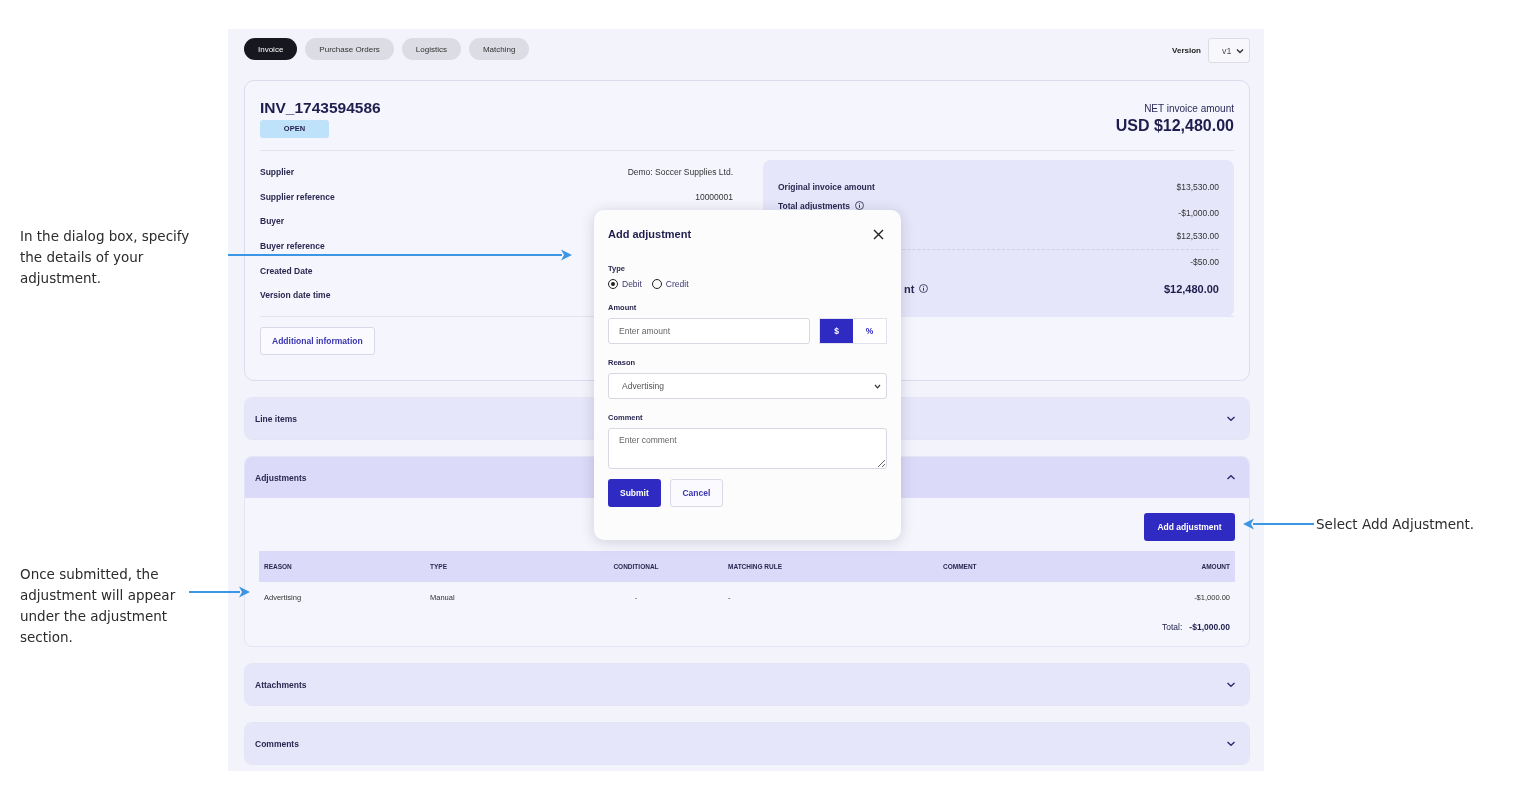 This screenshot has height=795, width=1521. Describe the element at coordinates (276, 418) in the screenshot. I see `section-title: Line items` at that location.